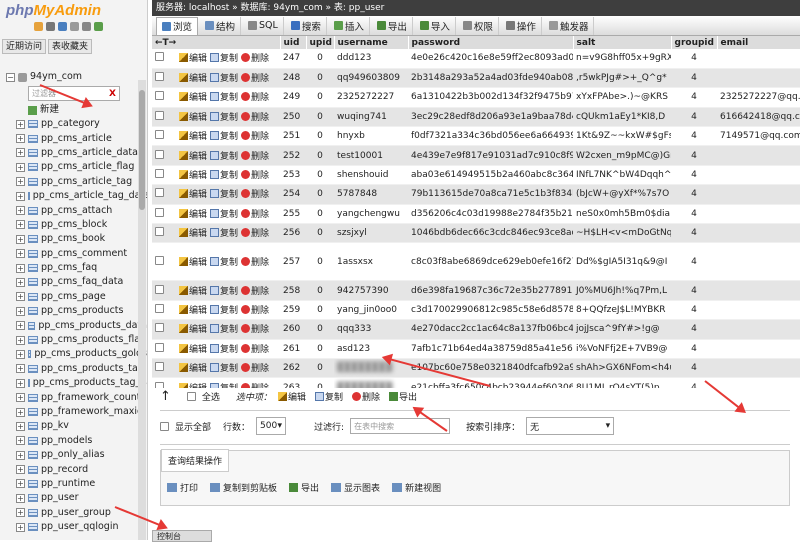  I want to click on sidebar-table-item: + pp_cms_article_tag_data, so click(75, 196).